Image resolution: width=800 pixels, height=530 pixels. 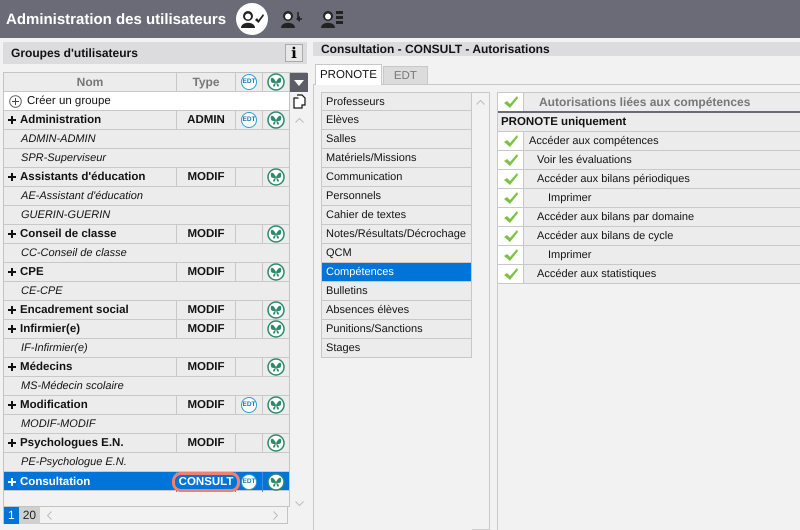 I want to click on group-row: Encadrement social MODIF, so click(x=146, y=310).